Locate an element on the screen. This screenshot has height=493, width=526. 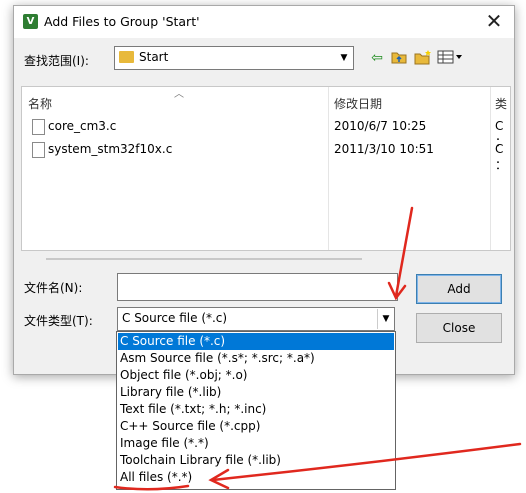
arrow-to-filename-annotation is located at coordinates (404, 252).